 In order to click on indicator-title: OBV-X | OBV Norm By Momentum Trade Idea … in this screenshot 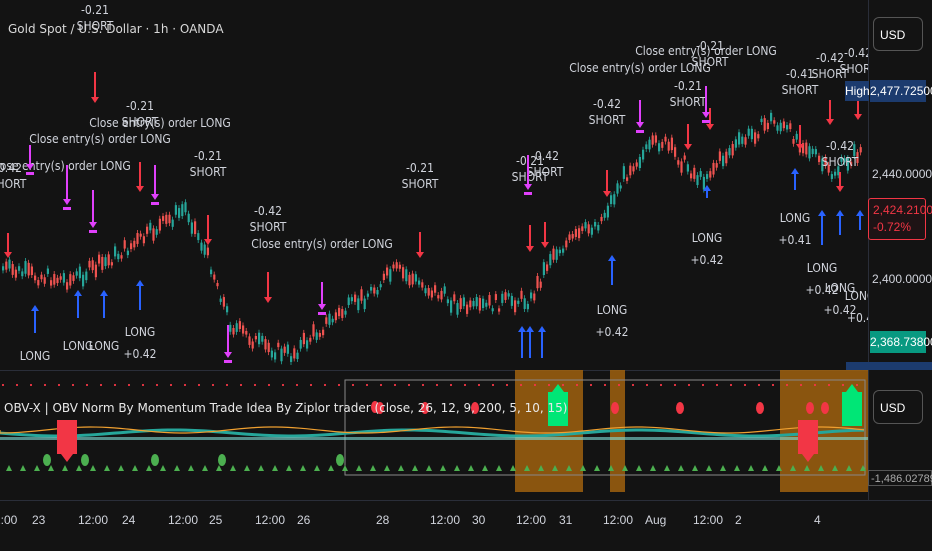, I will do `click(285, 408)`.